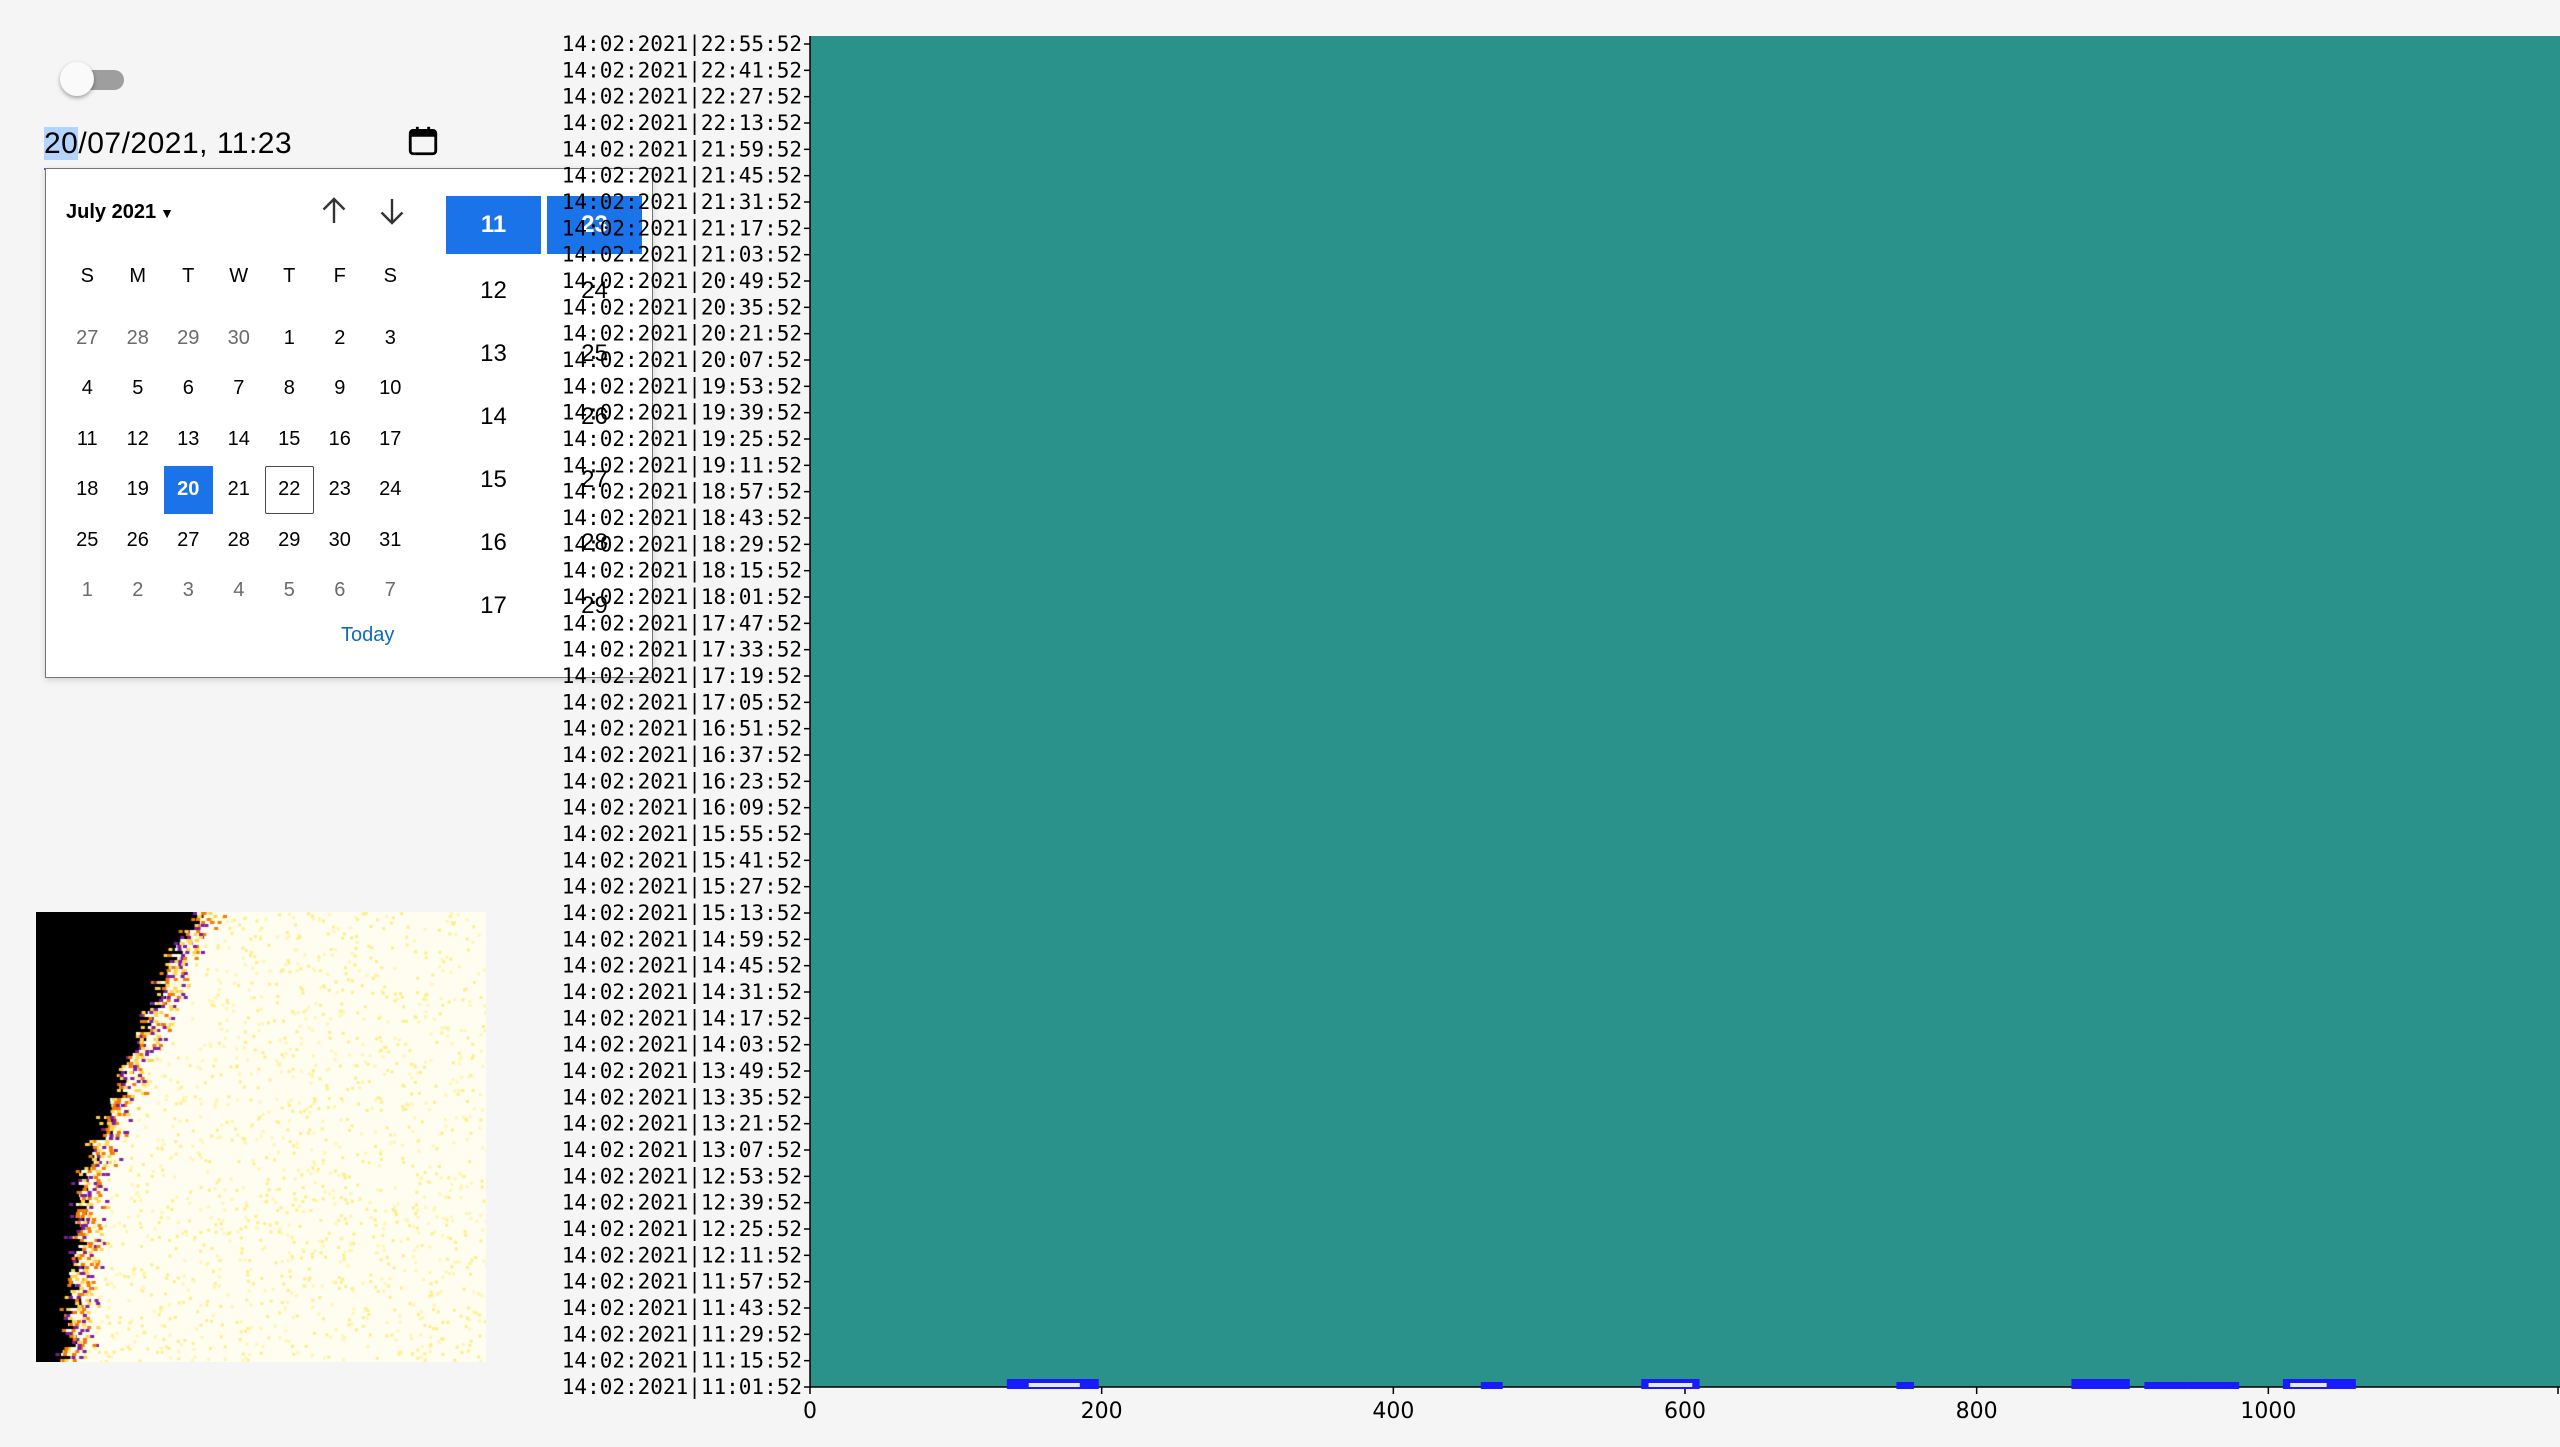 This screenshot has width=2560, height=1447. I want to click on datetime-day-segment: 20, so click(61, 143).